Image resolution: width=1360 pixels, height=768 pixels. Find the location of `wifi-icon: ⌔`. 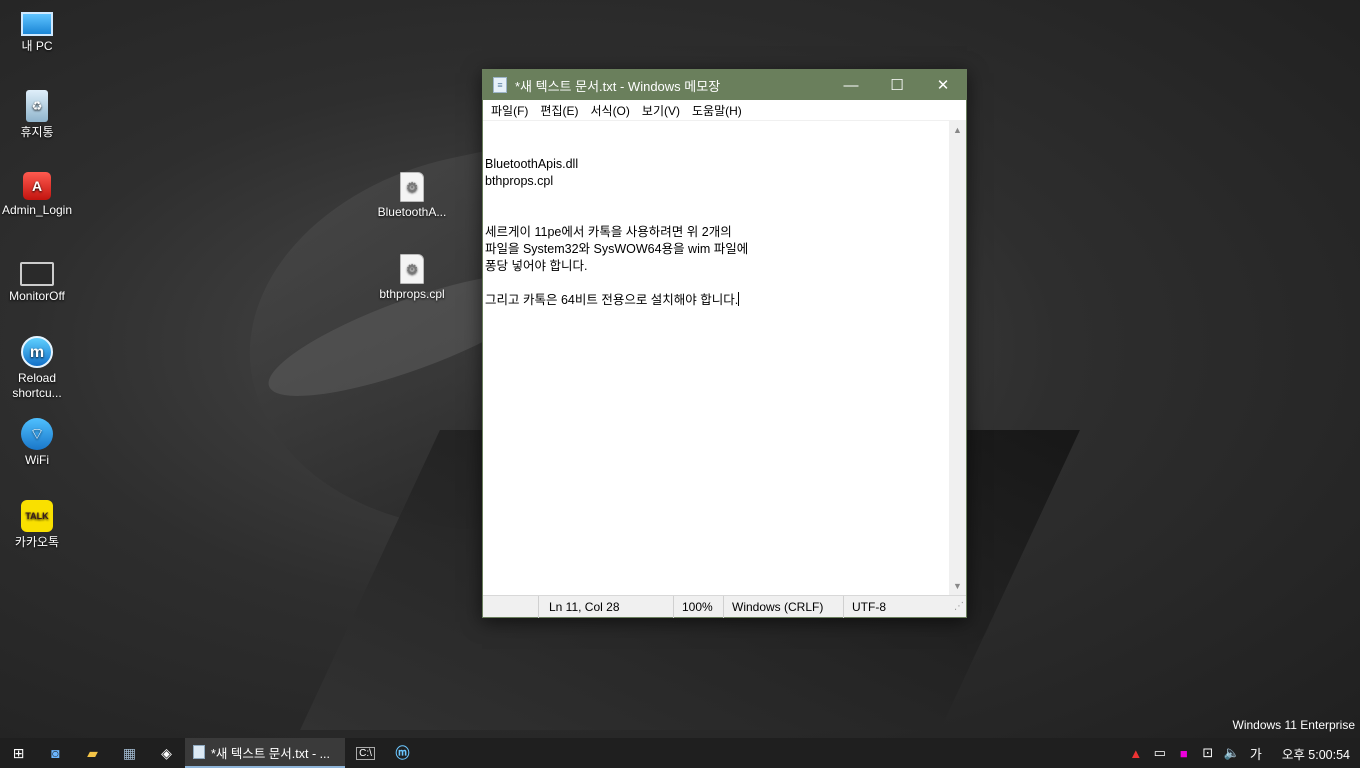

wifi-icon: ⌔ is located at coordinates (37, 434).